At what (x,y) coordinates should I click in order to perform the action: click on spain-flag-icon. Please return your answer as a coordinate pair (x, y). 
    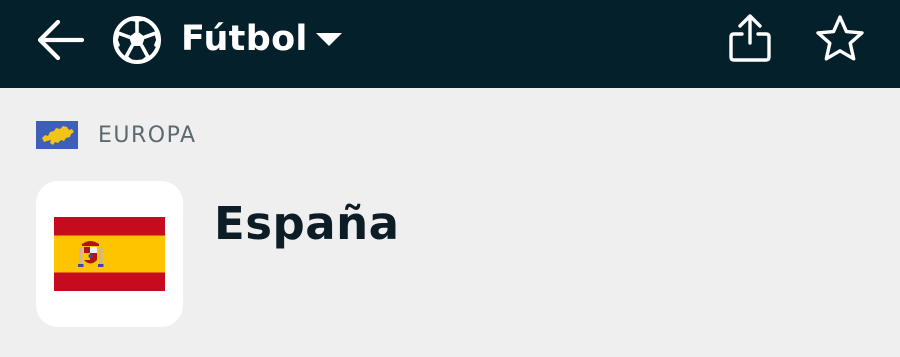
    Looking at the image, I should click on (109, 254).